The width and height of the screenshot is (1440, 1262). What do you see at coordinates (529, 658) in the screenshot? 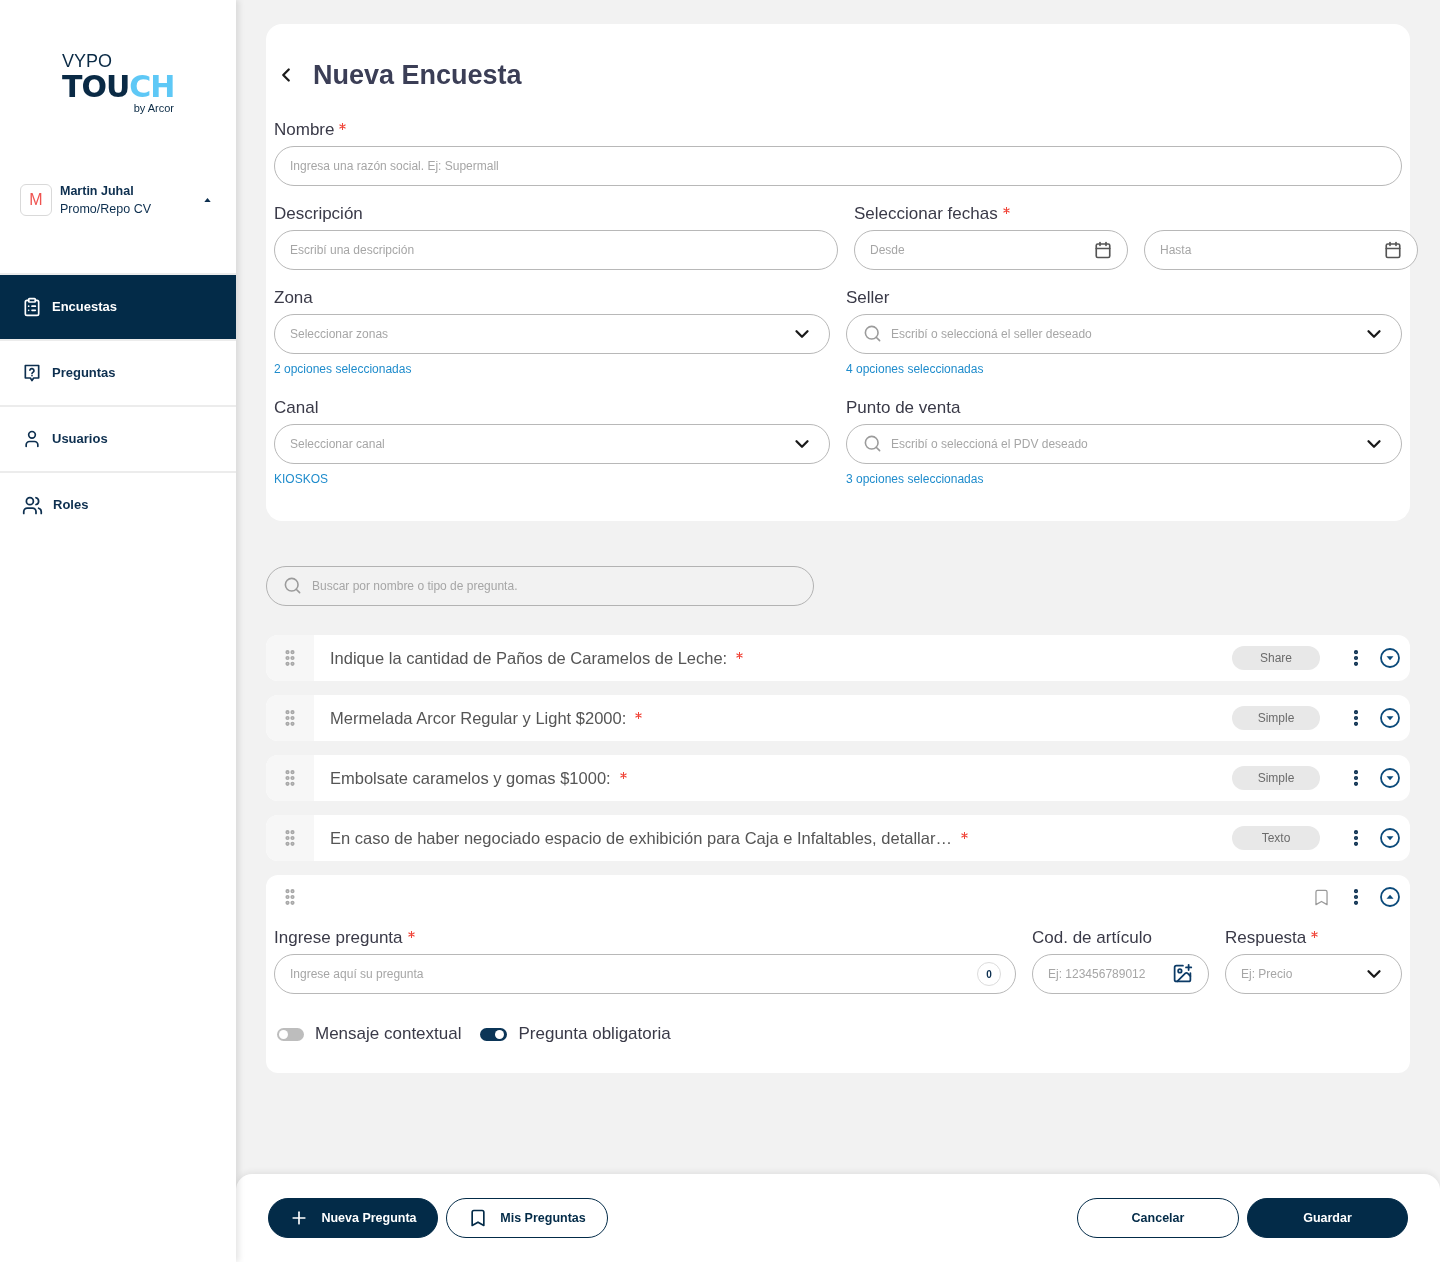
I see `question-text: Indique la cantidad de Paños de Caramelos de Leche:` at bounding box center [529, 658].